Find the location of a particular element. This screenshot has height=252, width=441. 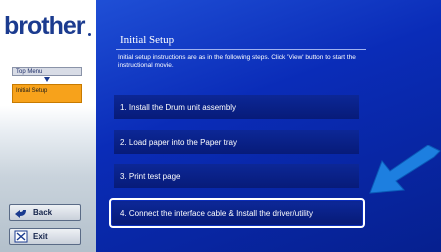

back-arrow-icon is located at coordinates (21, 213).